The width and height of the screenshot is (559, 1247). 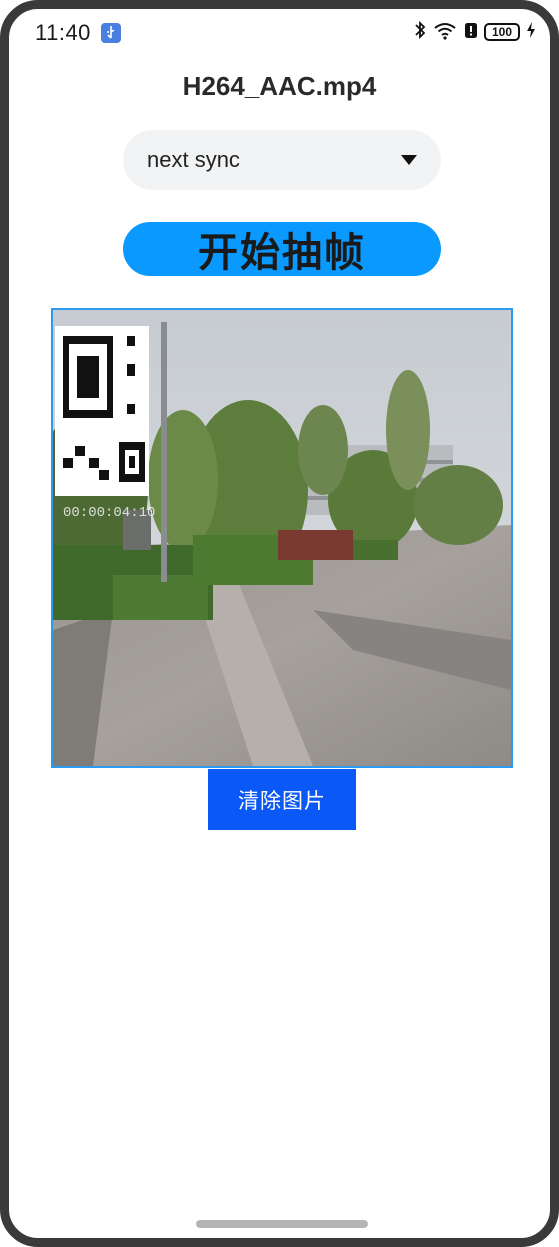 I want to click on wifi-icon, so click(x=445, y=32).